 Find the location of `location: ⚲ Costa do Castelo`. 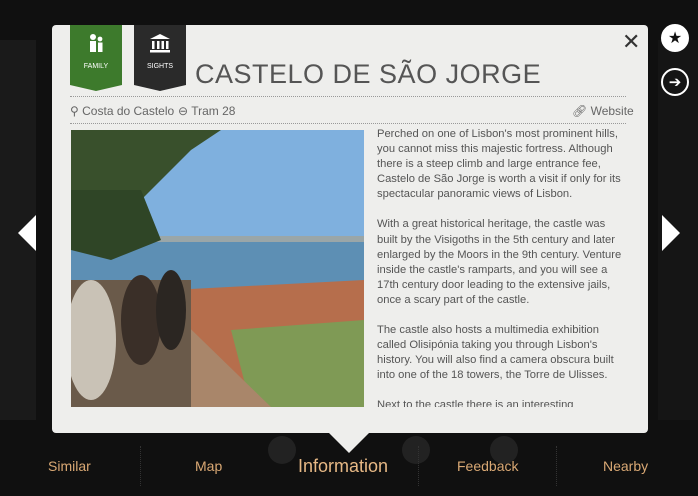

location: ⚲ Costa do Castelo is located at coordinates (122, 111).